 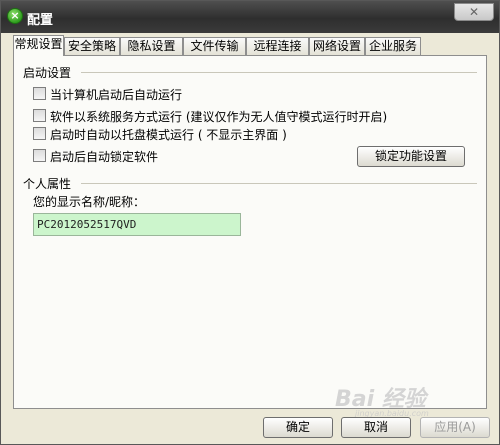 What do you see at coordinates (39, 93) in the screenshot?
I see `autostart-checkbox` at bounding box center [39, 93].